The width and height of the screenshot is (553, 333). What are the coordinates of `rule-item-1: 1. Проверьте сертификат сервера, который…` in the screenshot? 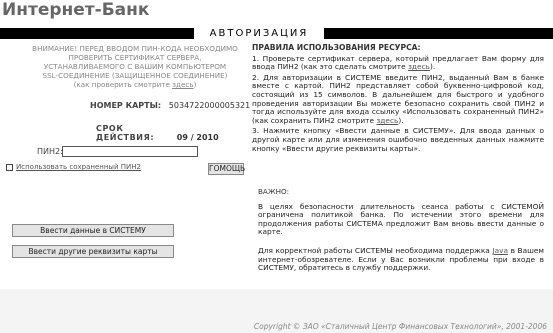 It's located at (398, 62).